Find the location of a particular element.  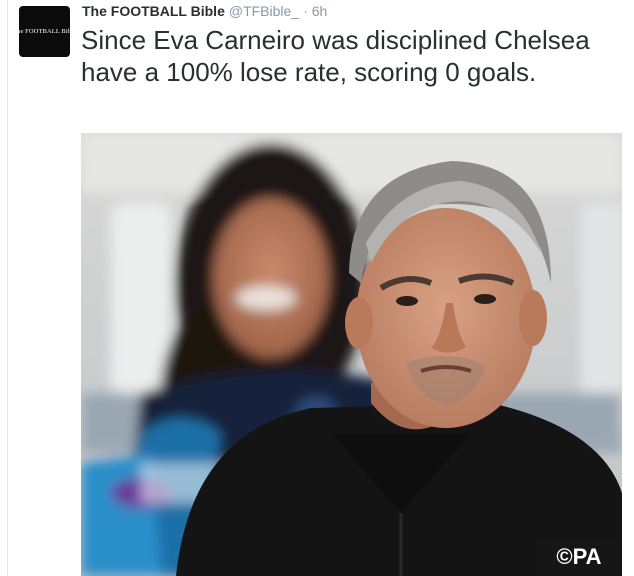

timeline-divider is located at coordinates (7, 288).